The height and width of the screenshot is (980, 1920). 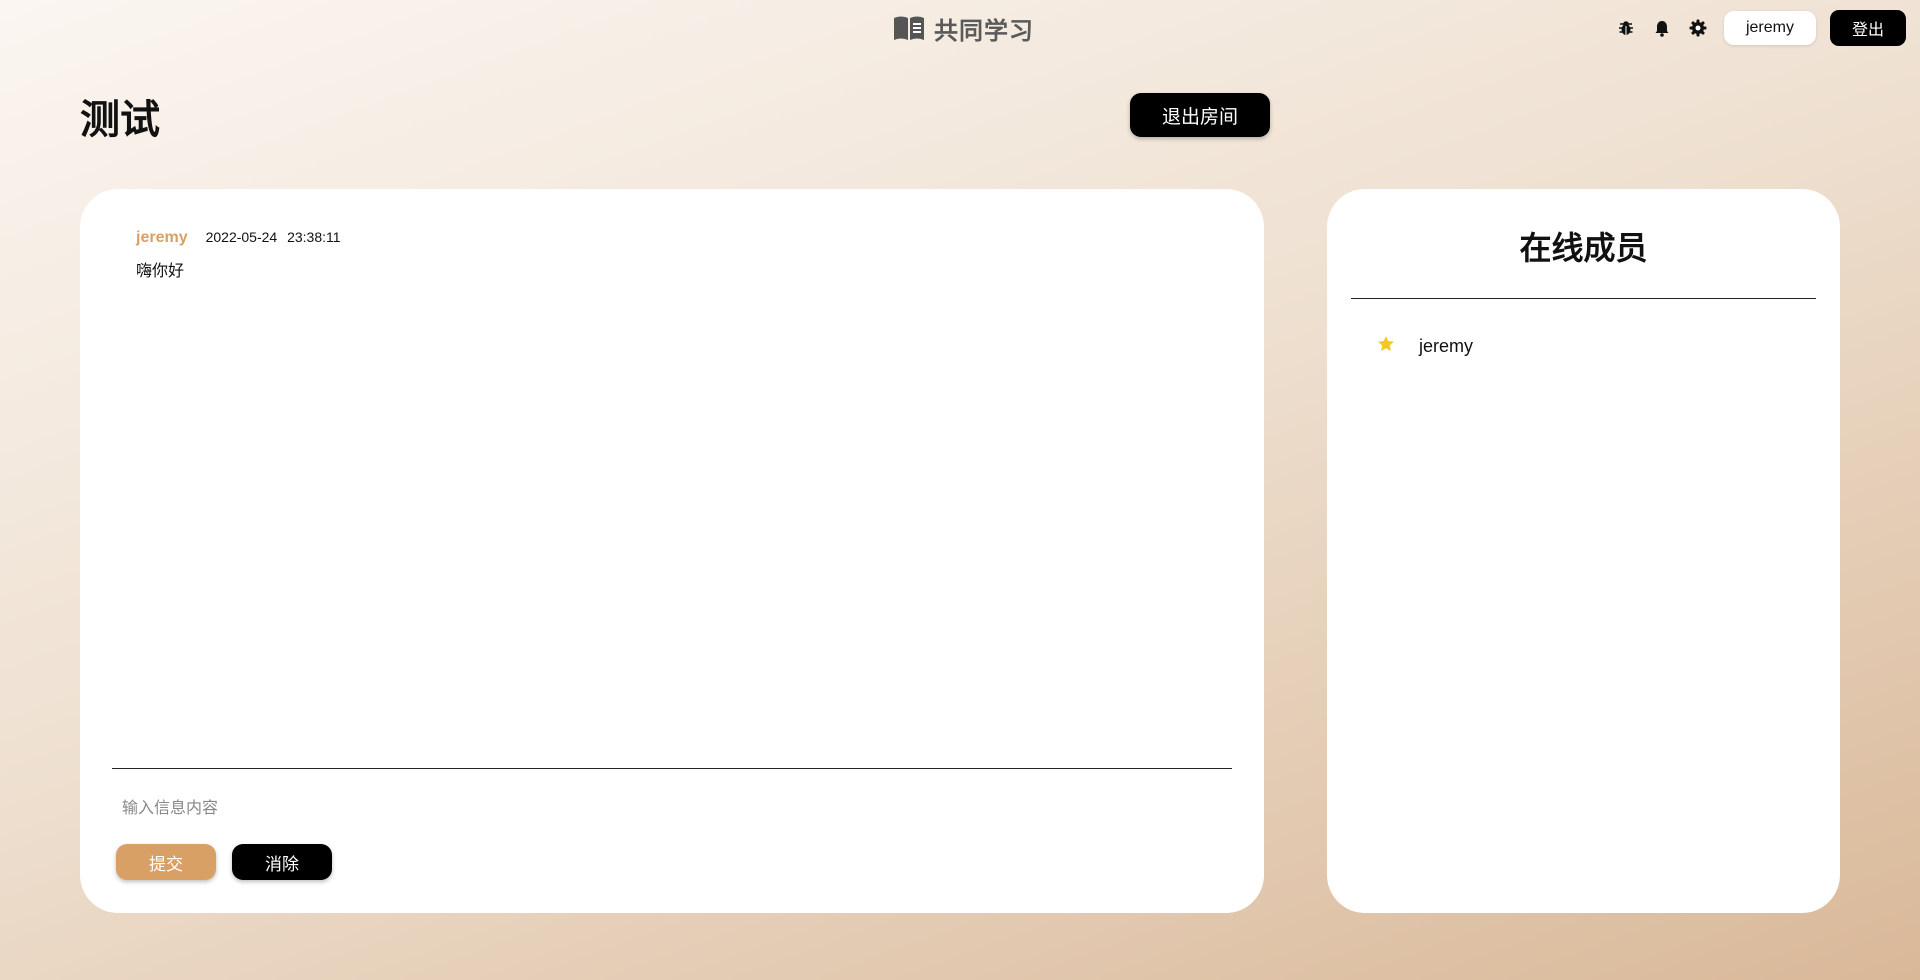 What do you see at coordinates (1583, 298) in the screenshot?
I see `members-divider` at bounding box center [1583, 298].